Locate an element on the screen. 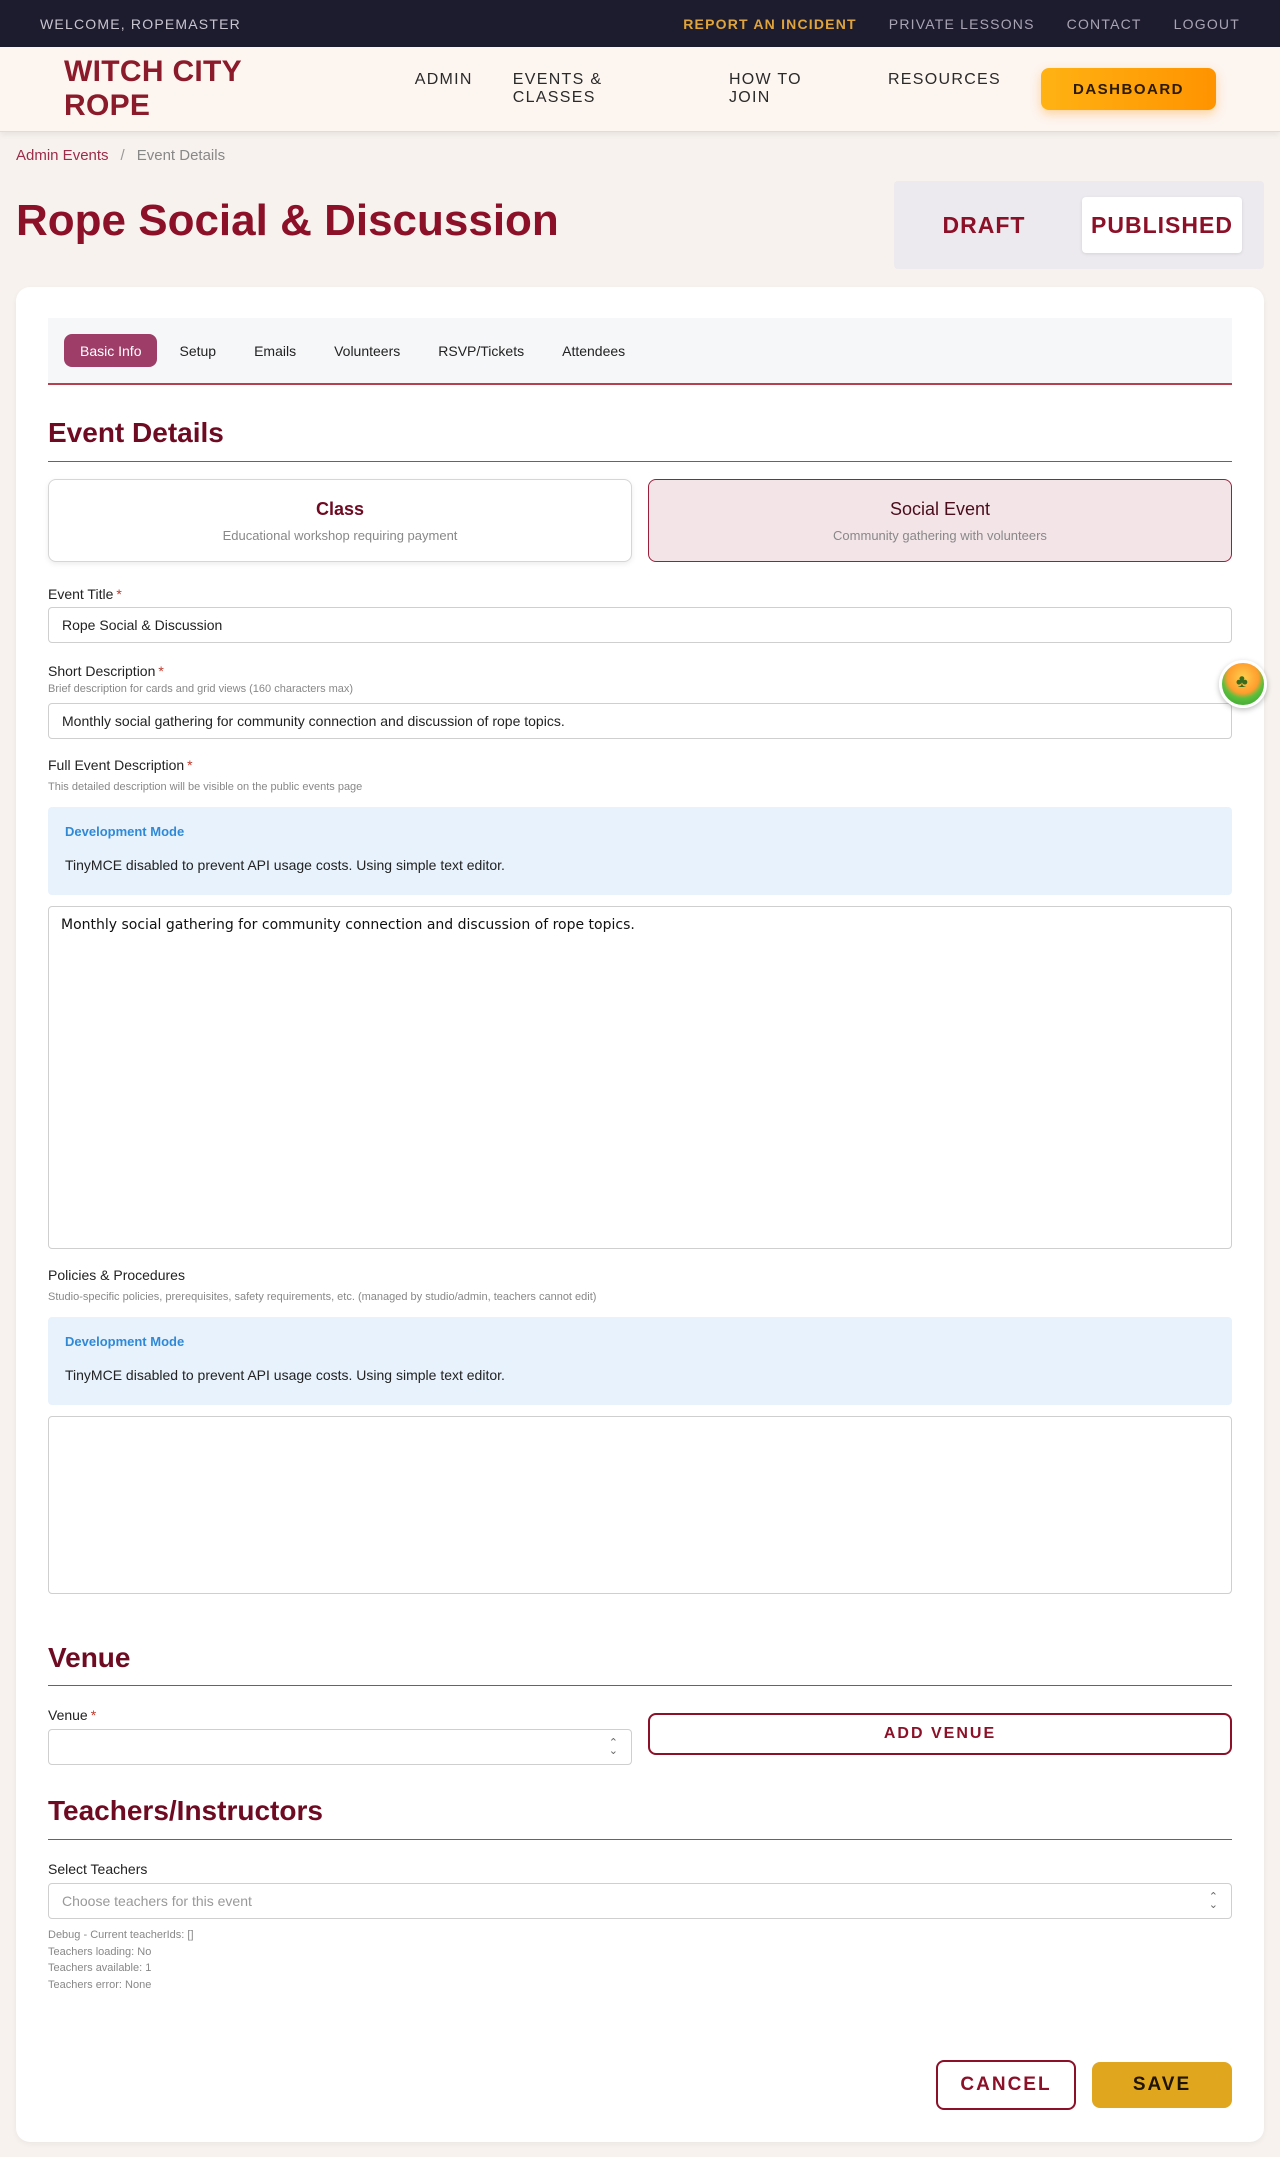 The height and width of the screenshot is (2157, 1280). nav-resources: RESOURCES is located at coordinates (944, 89).